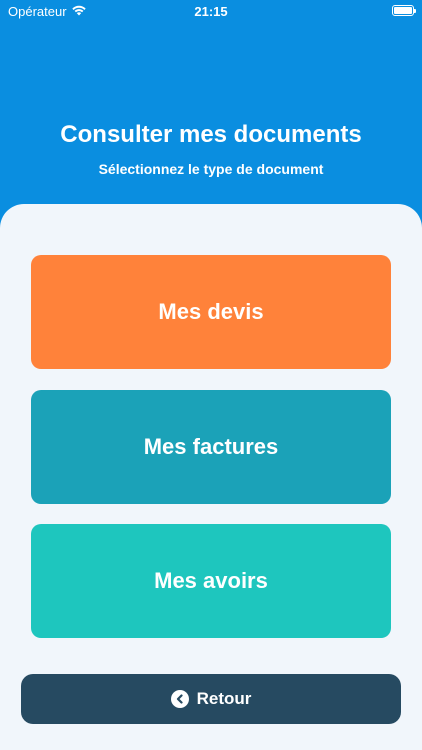 The image size is (422, 750). I want to click on back-button-label: Retour, so click(224, 698).